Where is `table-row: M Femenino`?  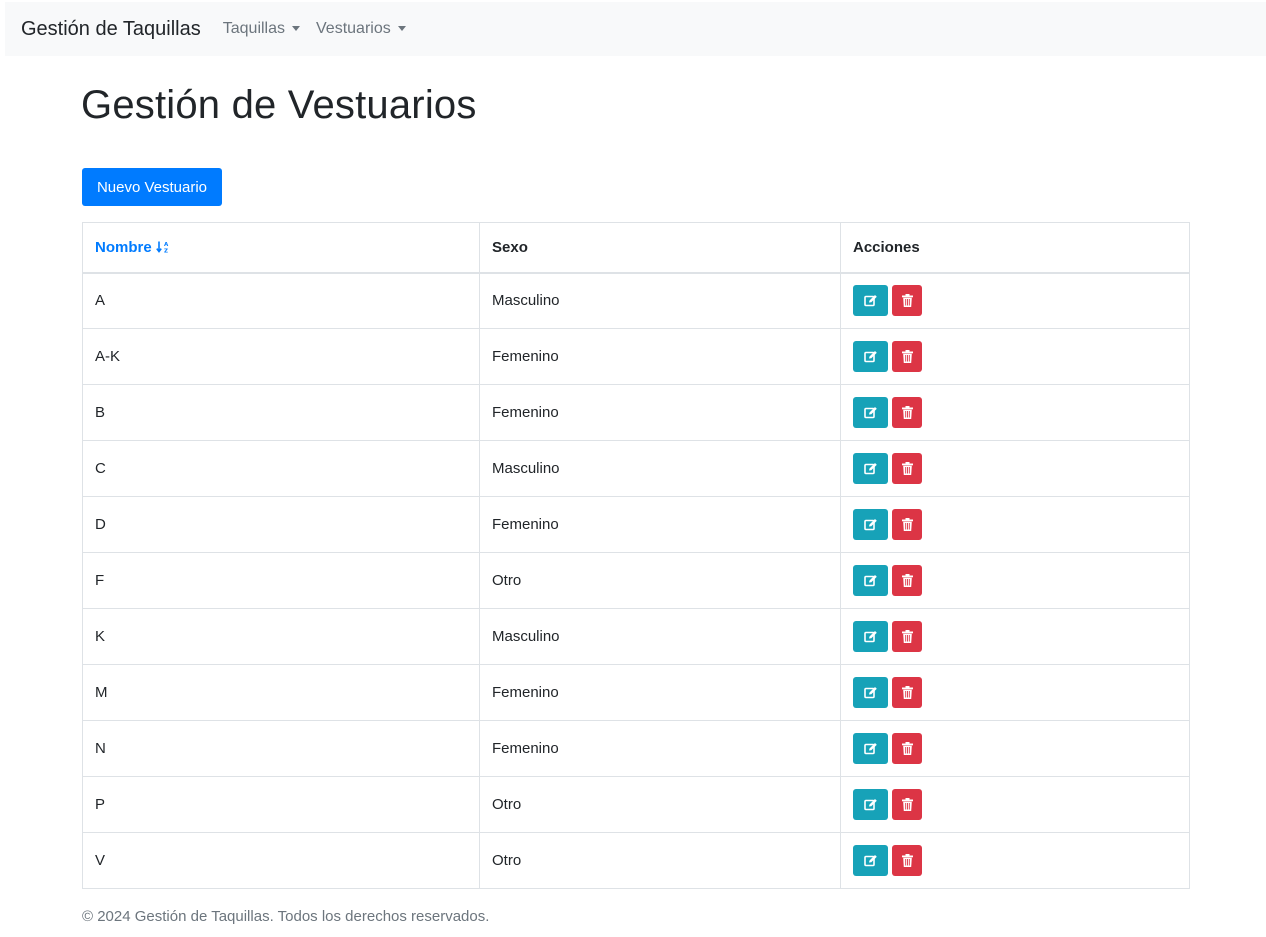
table-row: M Femenino is located at coordinates (636, 692).